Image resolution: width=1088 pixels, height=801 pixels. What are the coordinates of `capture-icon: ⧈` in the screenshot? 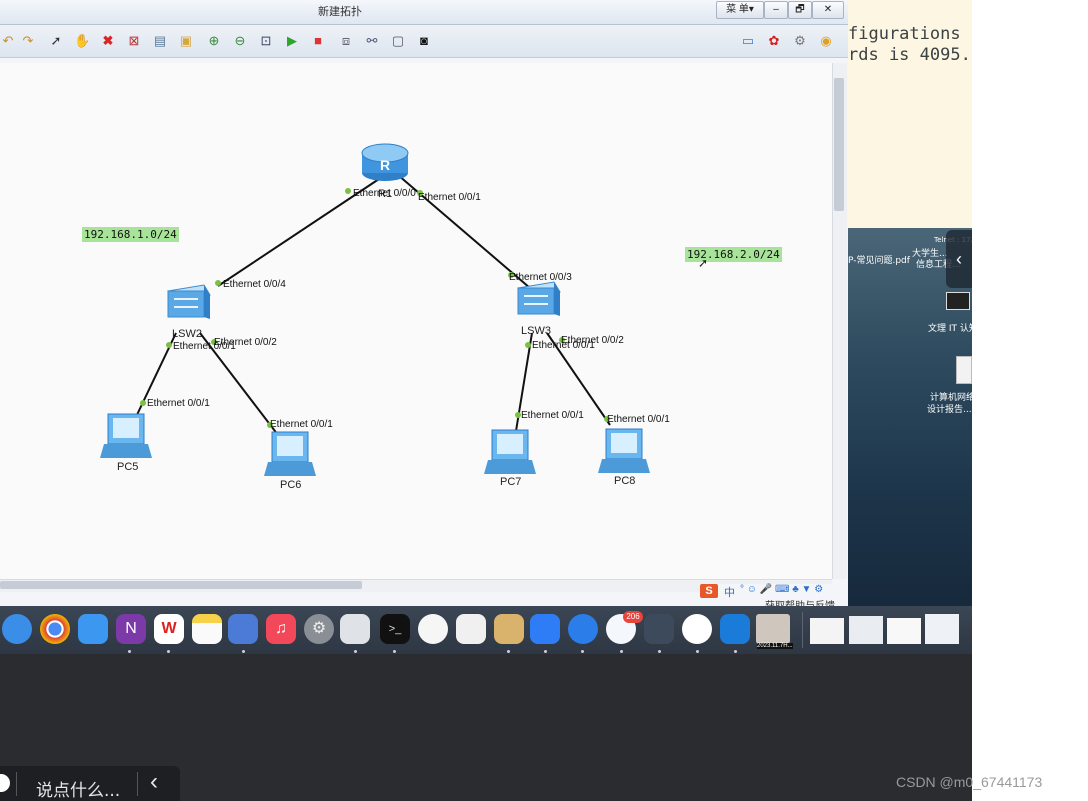 It's located at (346, 41).